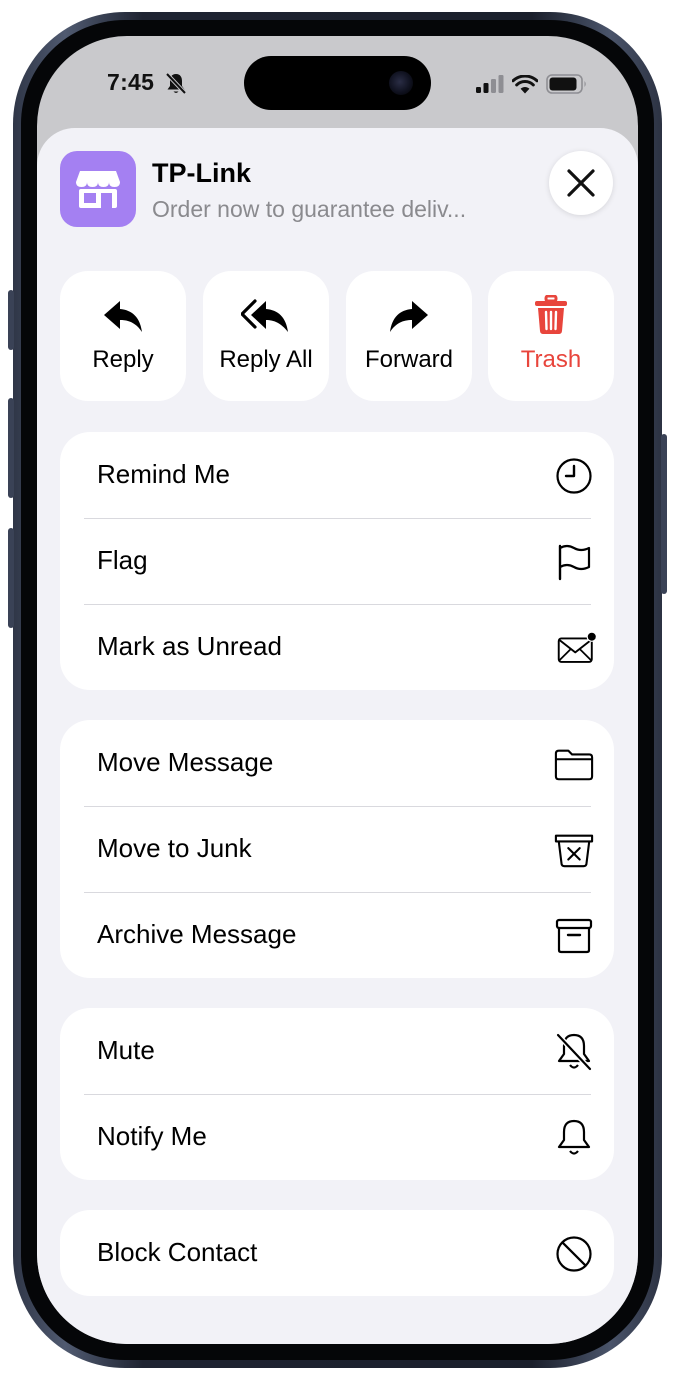 The width and height of the screenshot is (675, 1380). Describe the element at coordinates (401, 83) in the screenshot. I see `front-camera` at that location.